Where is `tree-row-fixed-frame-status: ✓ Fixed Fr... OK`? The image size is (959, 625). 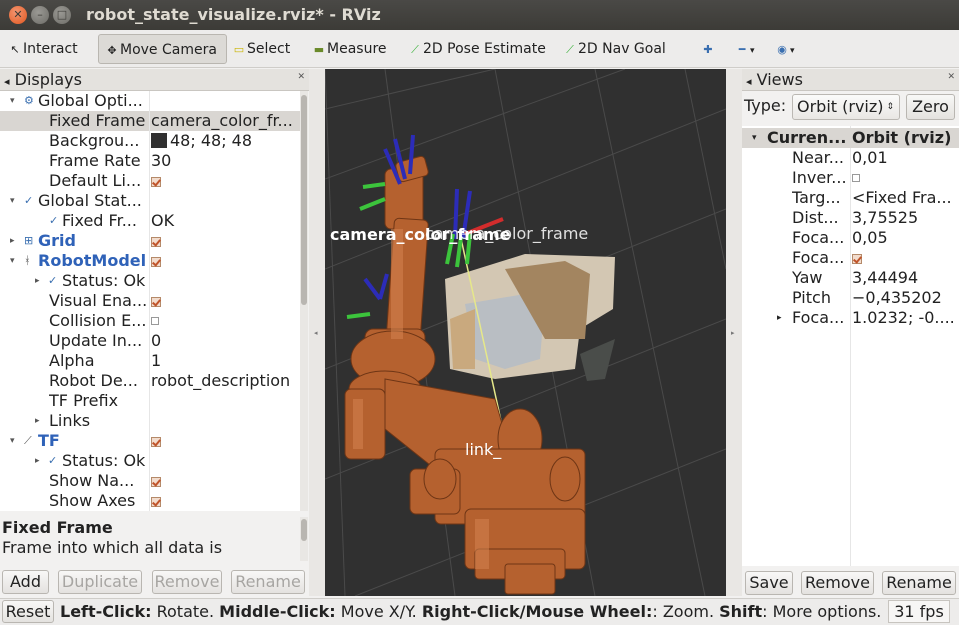 tree-row-fixed-frame-status: ✓ Fixed Fr... OK is located at coordinates (150, 221).